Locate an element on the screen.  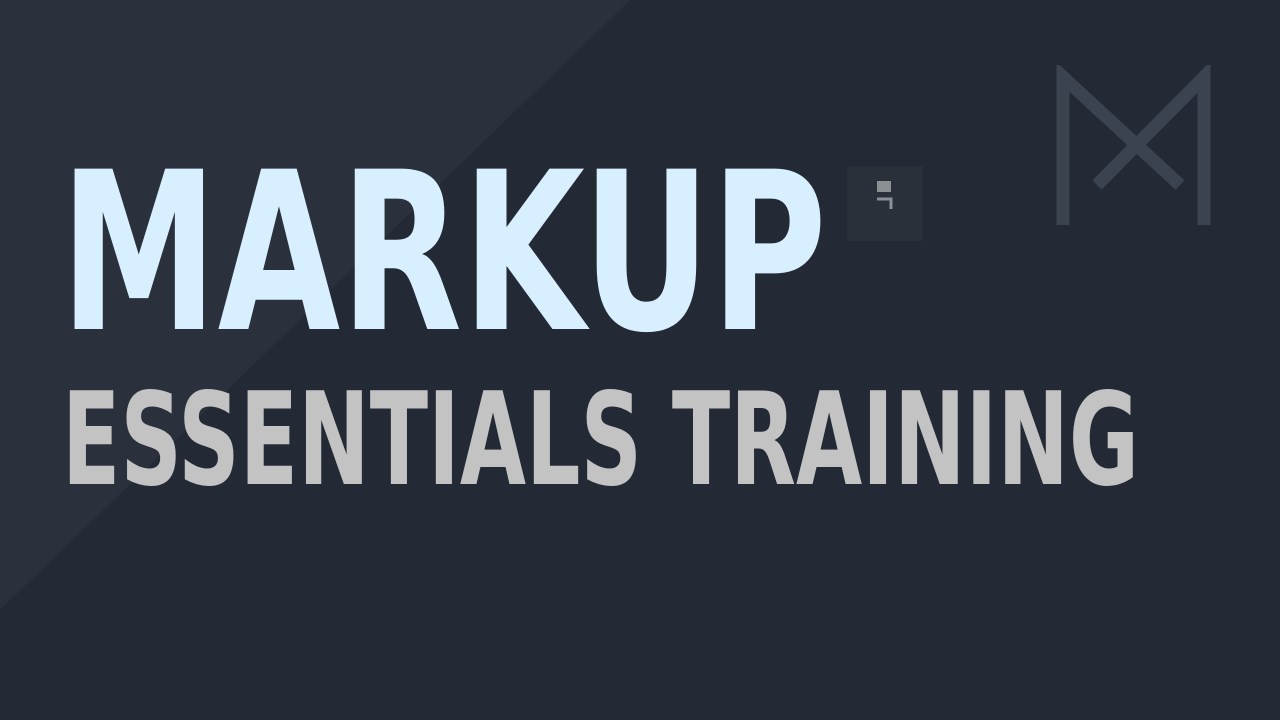
caption-square-icon is located at coordinates (884, 186).